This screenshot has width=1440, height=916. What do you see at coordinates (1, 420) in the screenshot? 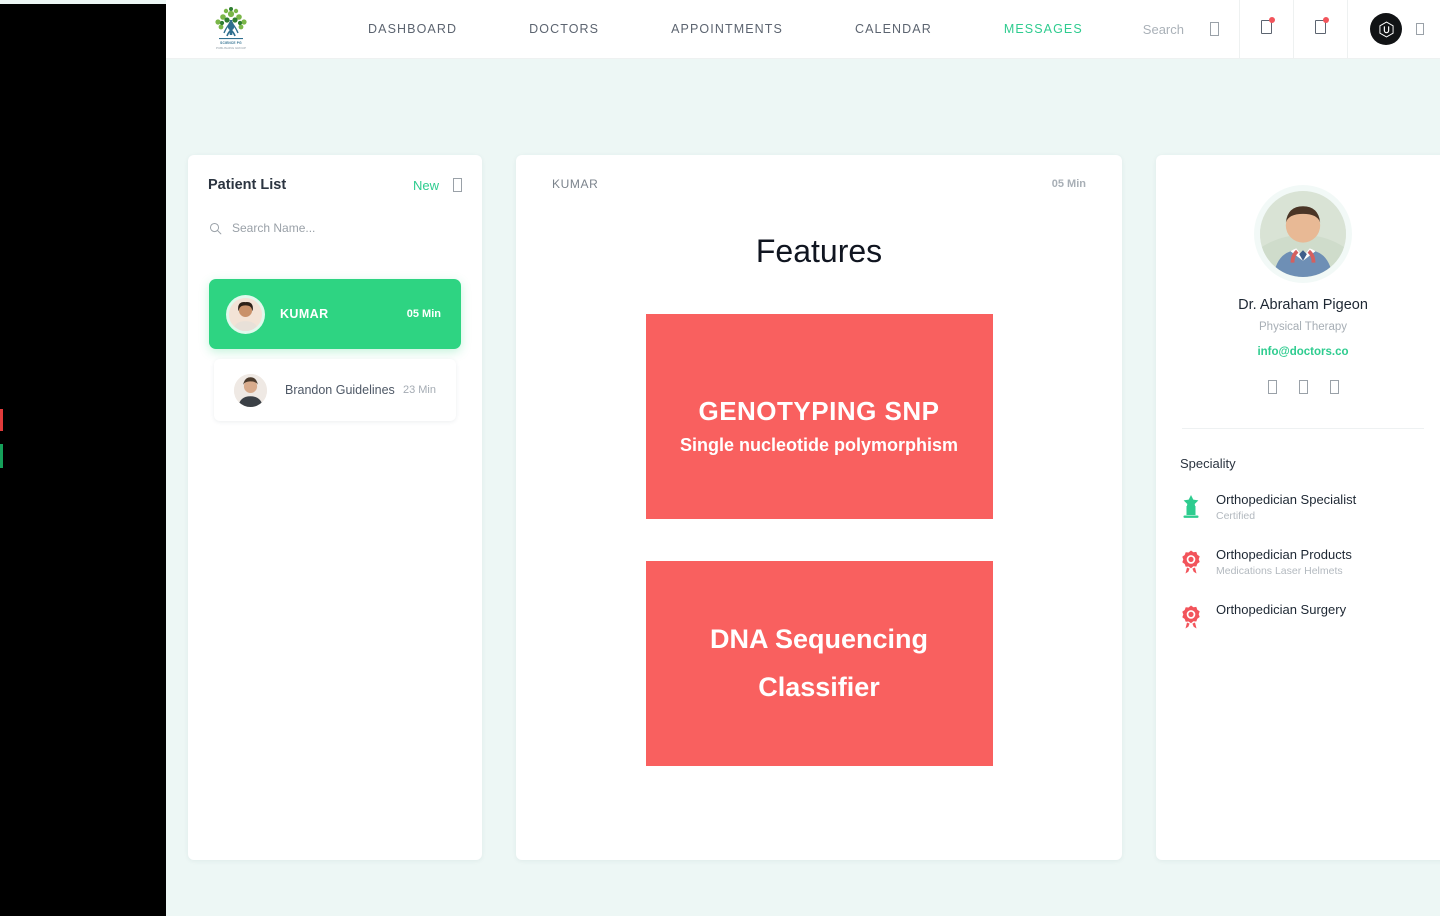
I see `occluder-sliver-red` at bounding box center [1, 420].